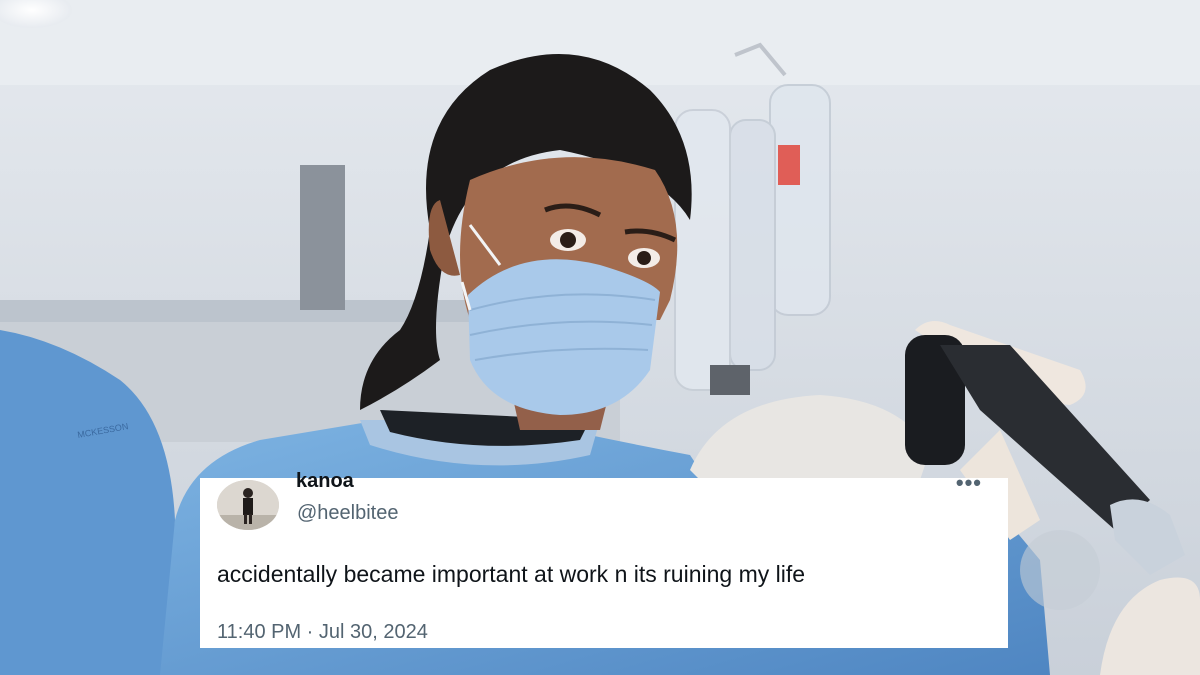 The height and width of the screenshot is (675, 1200). I want to click on tweet-timestamp: 11:40 PM · Jul 30, 2024, so click(322, 632).